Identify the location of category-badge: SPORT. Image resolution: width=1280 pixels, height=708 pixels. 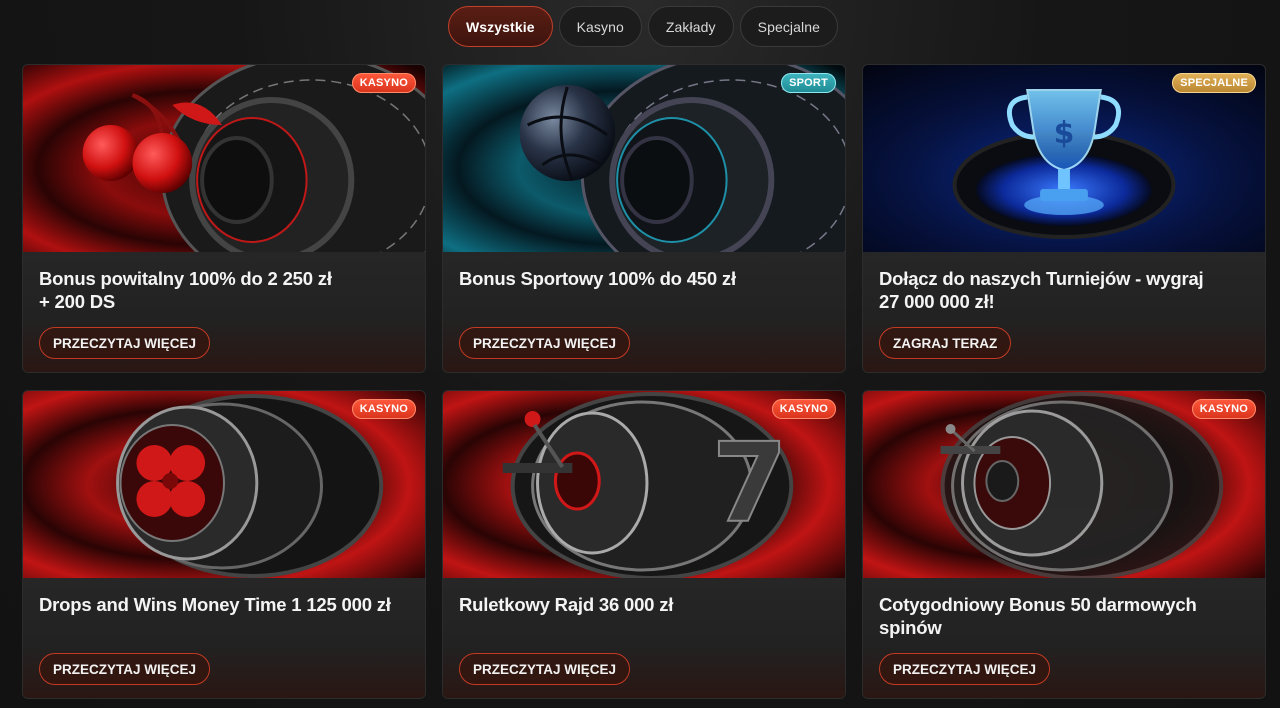
(808, 83).